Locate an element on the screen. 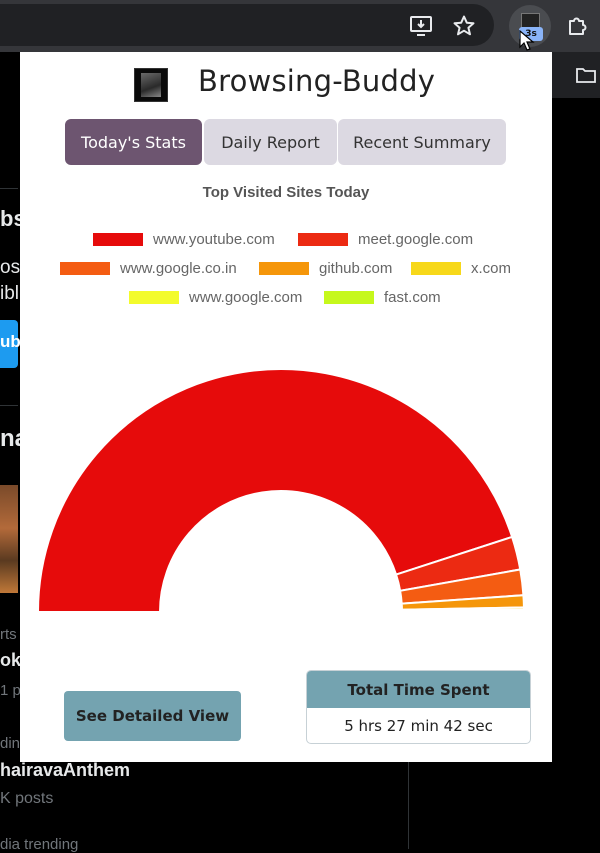  folder-icon is located at coordinates (586, 75).